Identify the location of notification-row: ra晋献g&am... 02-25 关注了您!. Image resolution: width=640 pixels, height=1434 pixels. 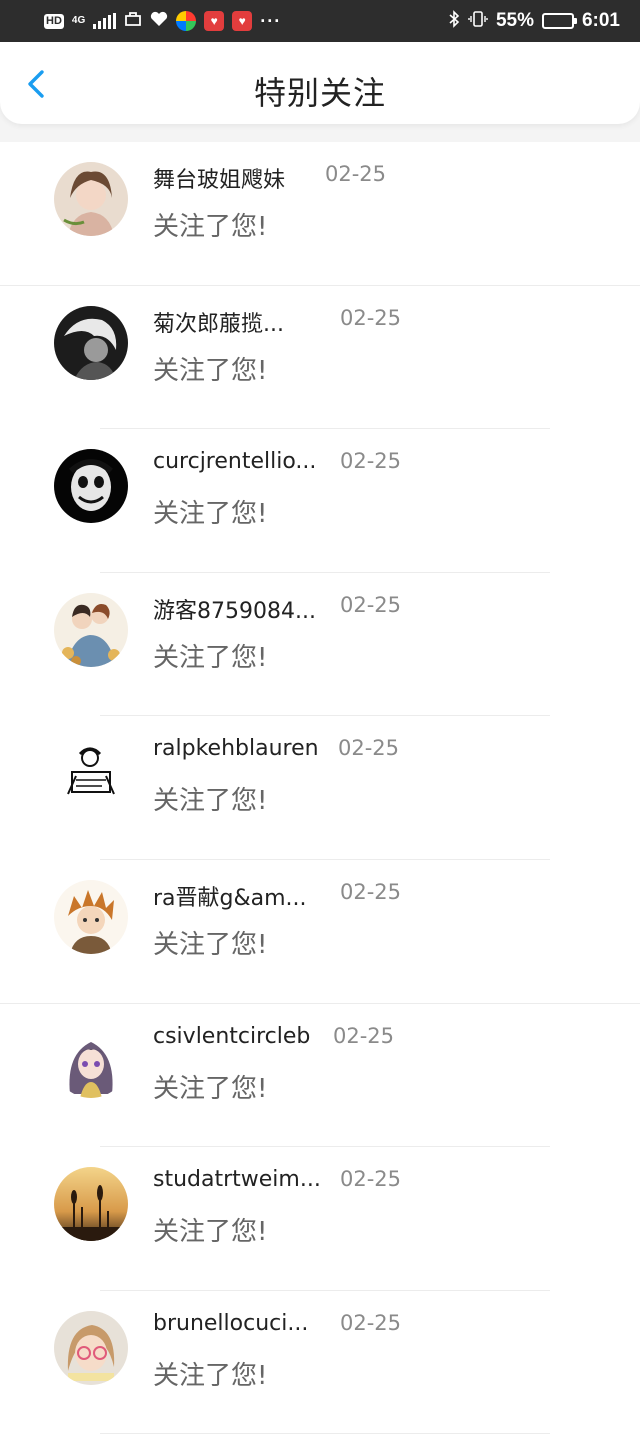
(320, 932).